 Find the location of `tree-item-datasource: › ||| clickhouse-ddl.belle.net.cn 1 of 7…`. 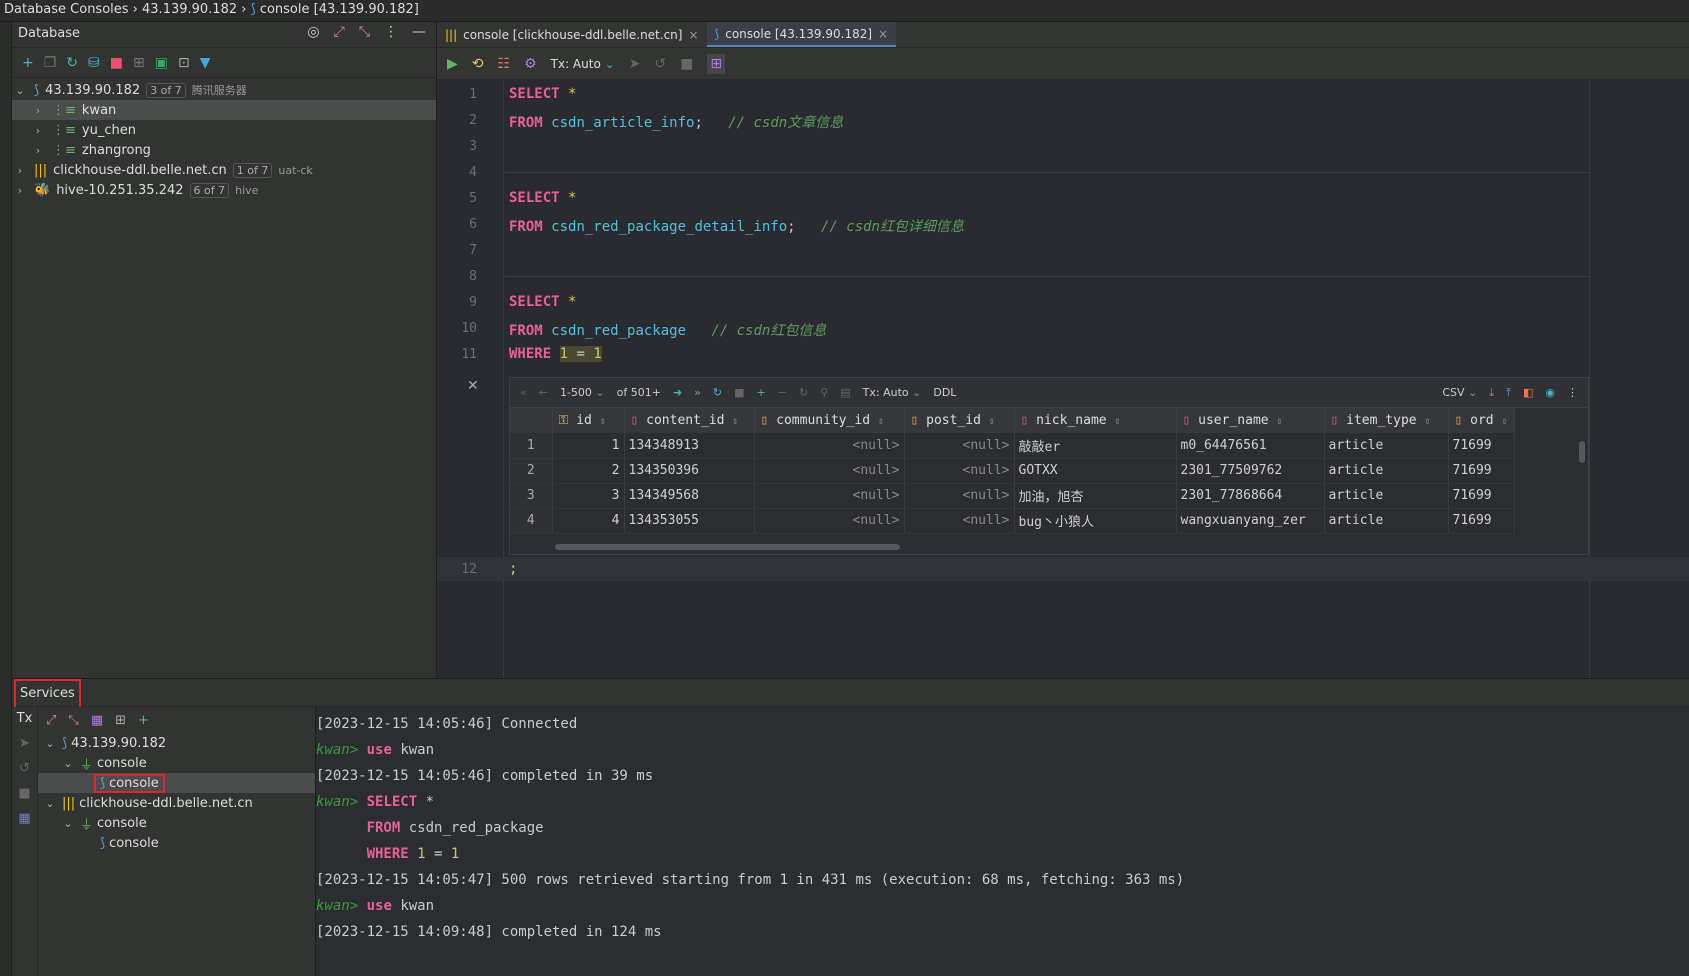

tree-item-datasource: › ||| clickhouse-ddl.belle.net.cn 1 of 7… is located at coordinates (224, 170).